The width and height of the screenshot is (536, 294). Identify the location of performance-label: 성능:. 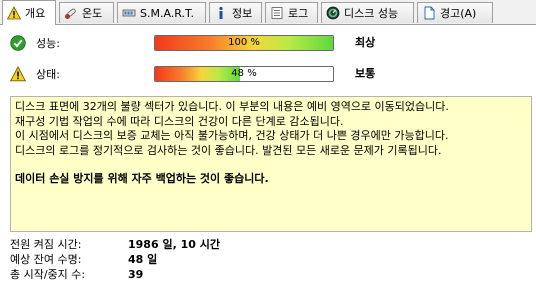
(48, 43).